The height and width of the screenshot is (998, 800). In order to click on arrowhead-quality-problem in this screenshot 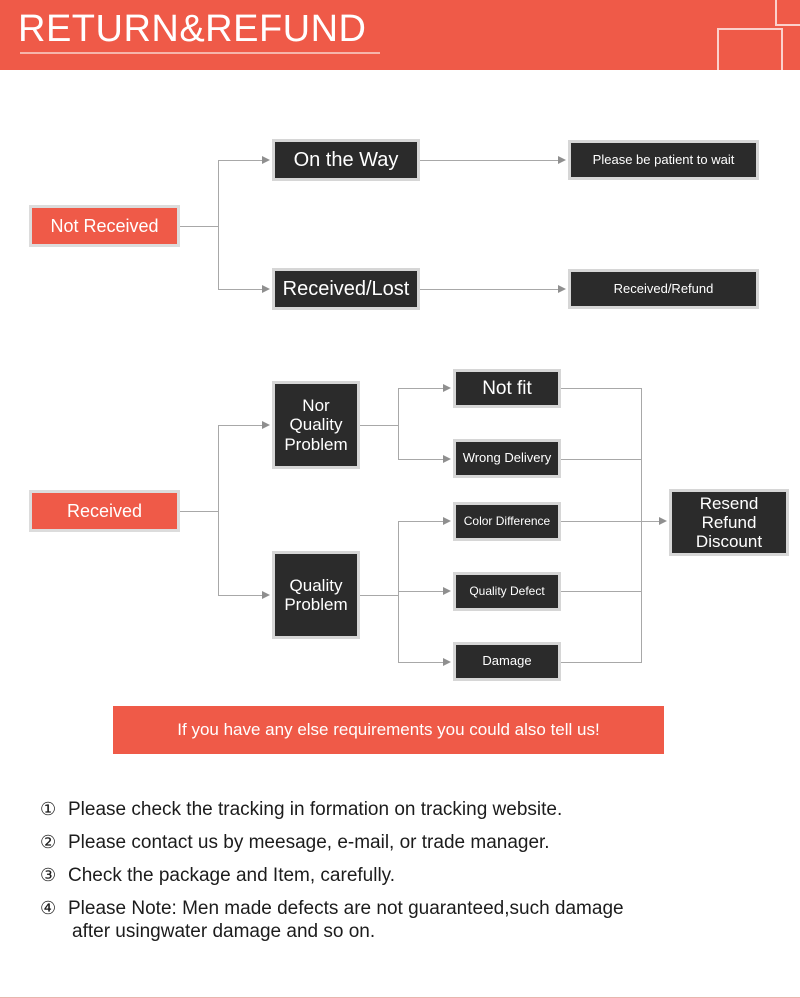, I will do `click(266, 595)`.